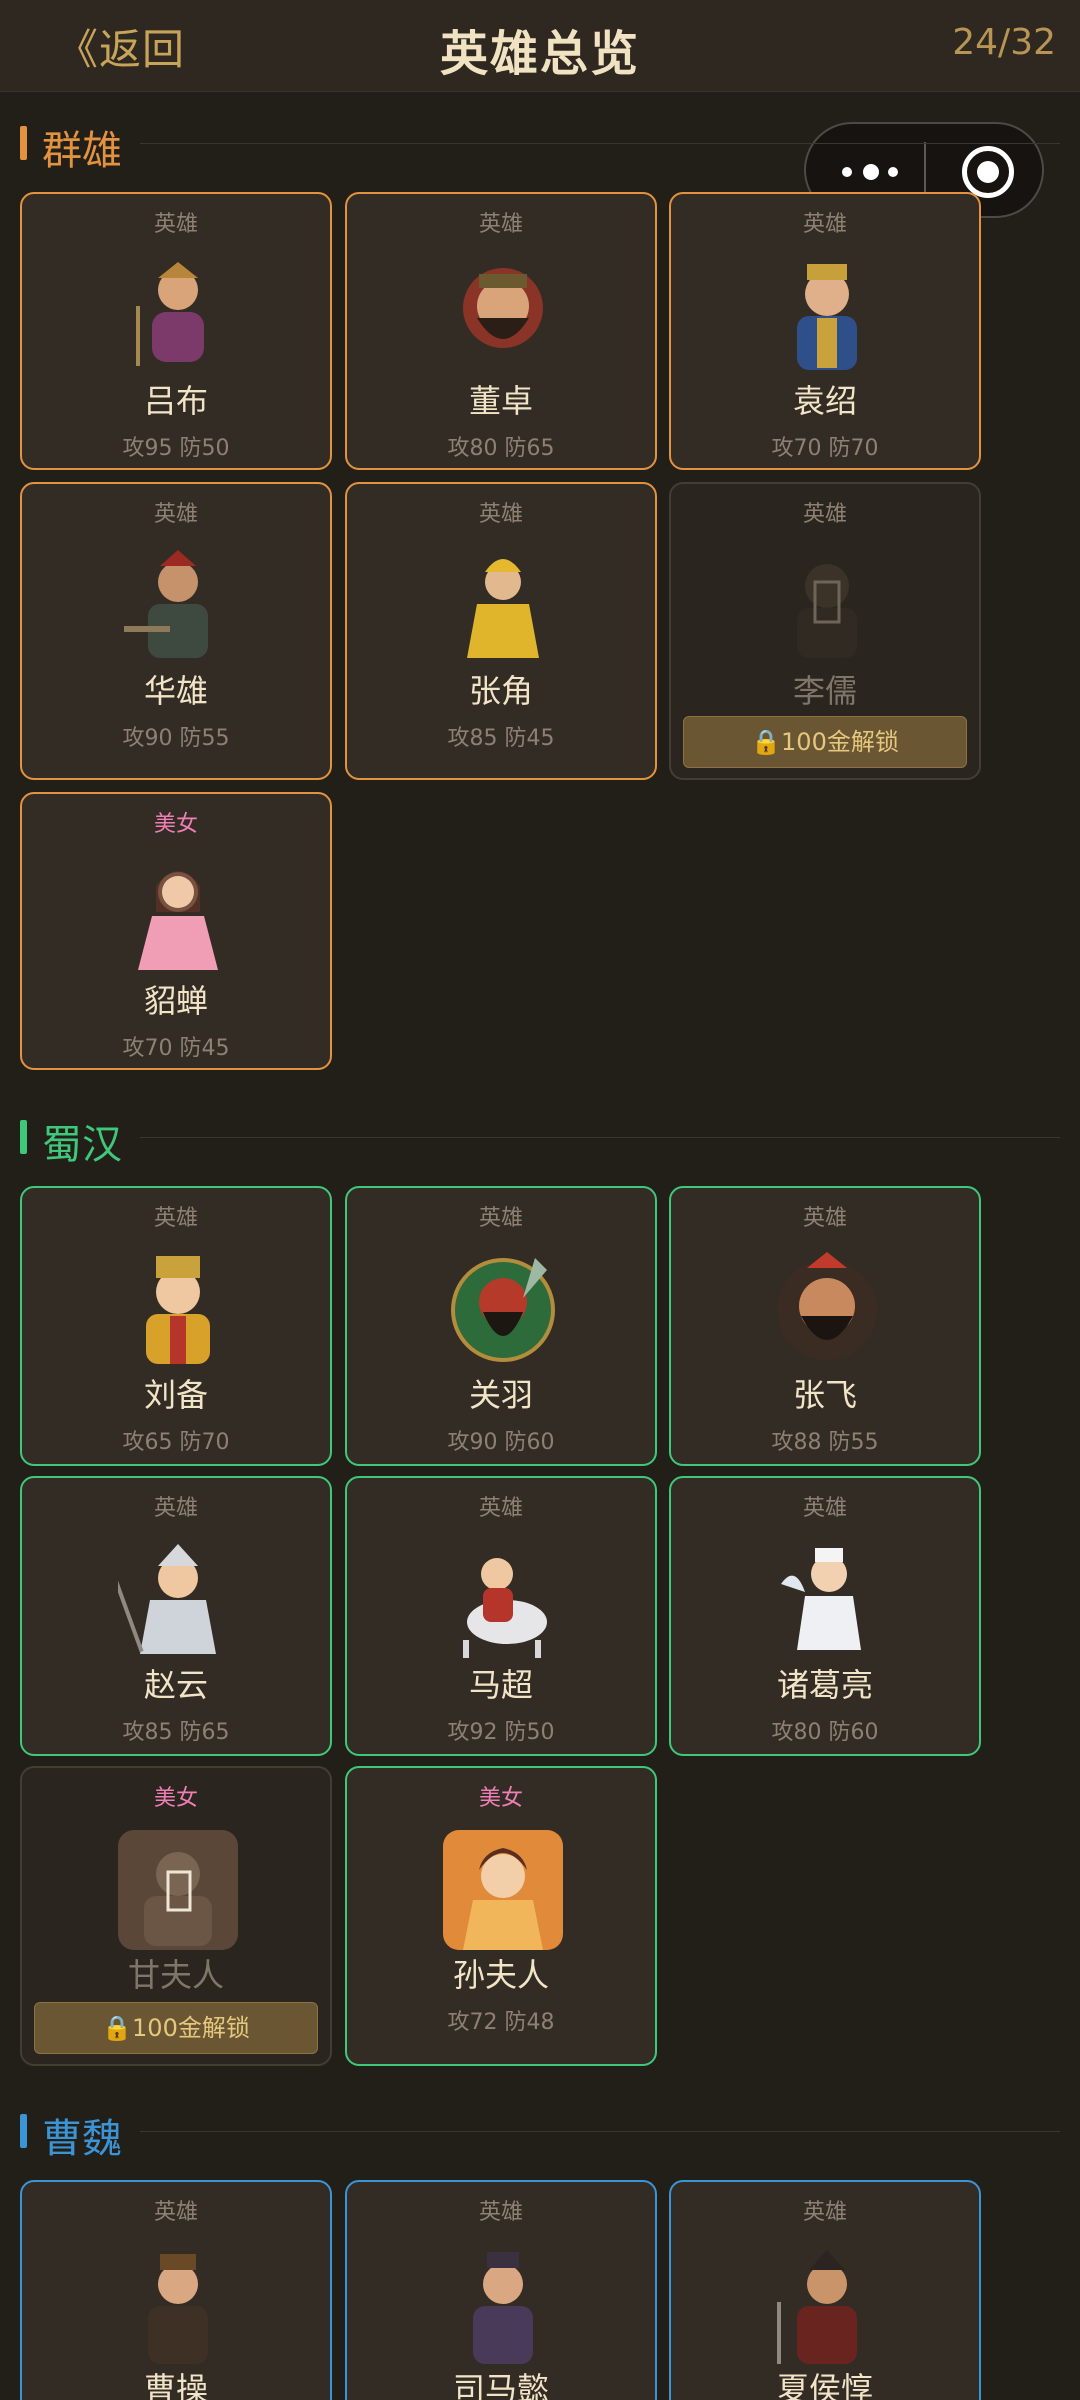  What do you see at coordinates (539, 54) in the screenshot?
I see `page-title: 英雄总览` at bounding box center [539, 54].